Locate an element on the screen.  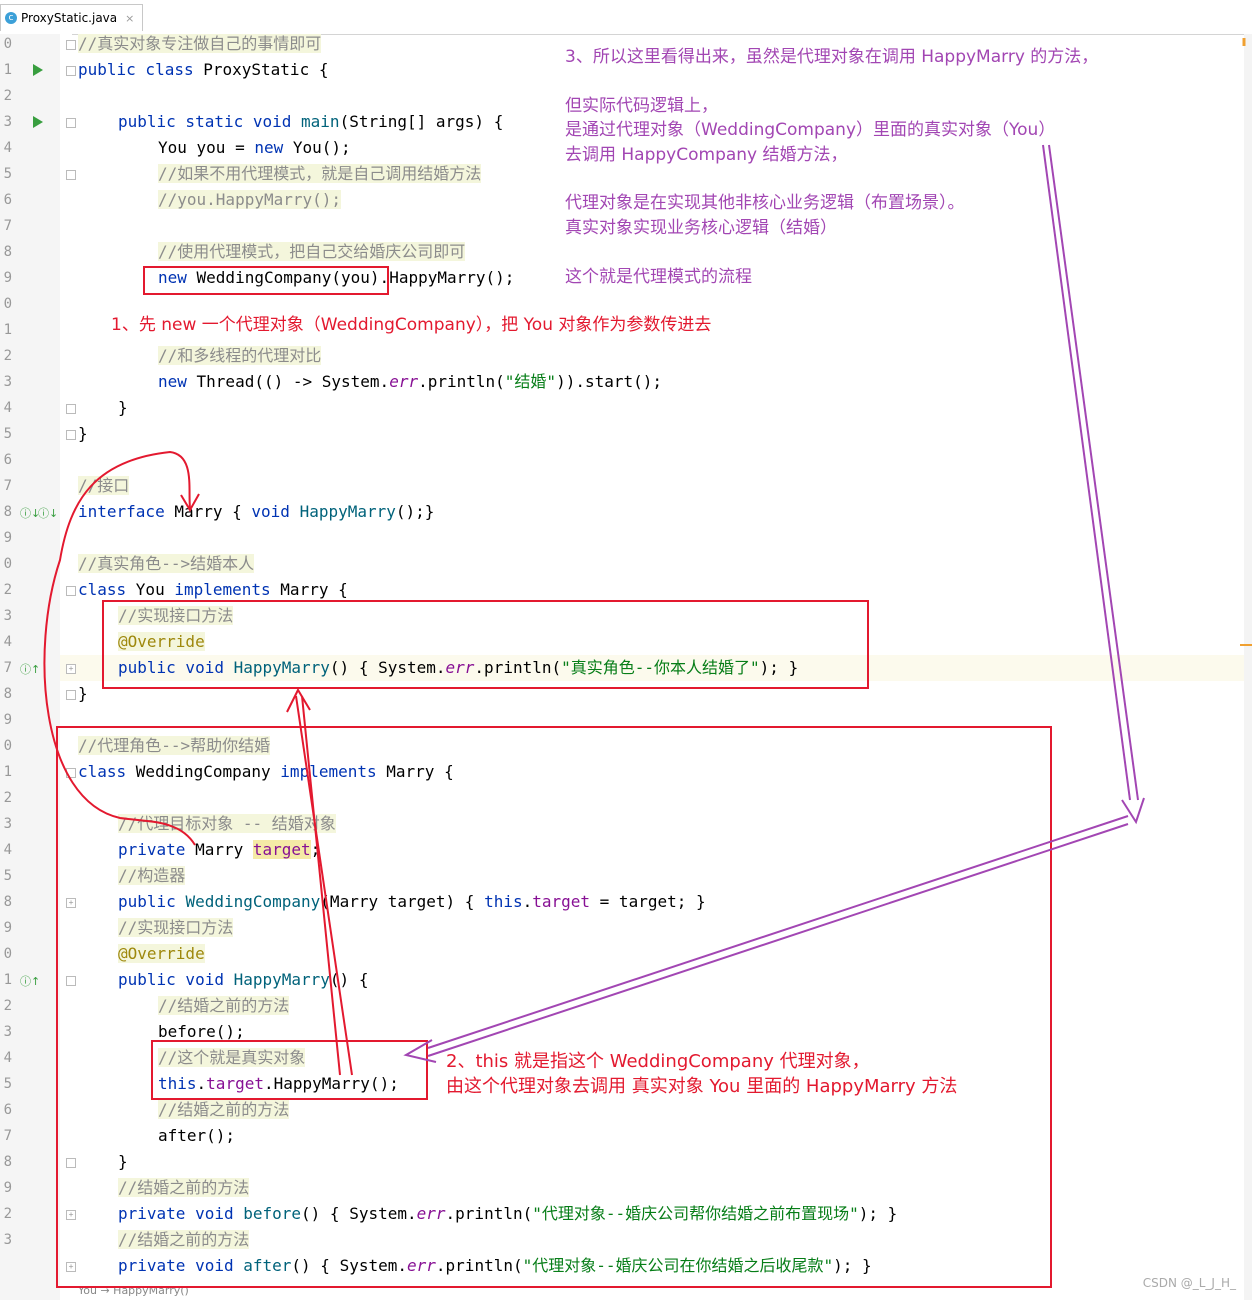
close-icon: × is located at coordinates (129, 18).